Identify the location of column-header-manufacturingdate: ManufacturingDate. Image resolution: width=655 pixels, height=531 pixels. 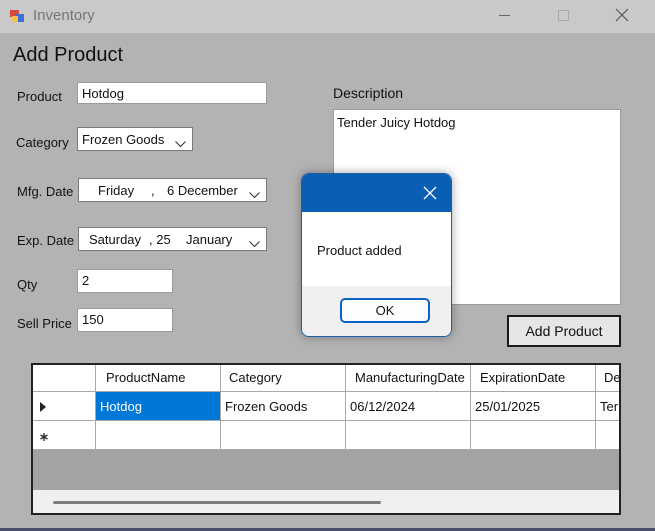
(408, 378).